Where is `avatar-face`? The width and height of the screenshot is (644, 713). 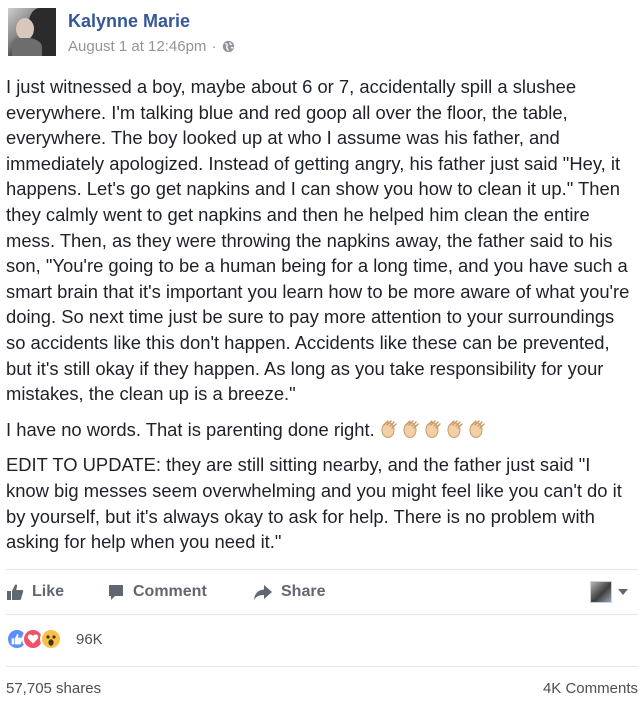 avatar-face is located at coordinates (25, 29).